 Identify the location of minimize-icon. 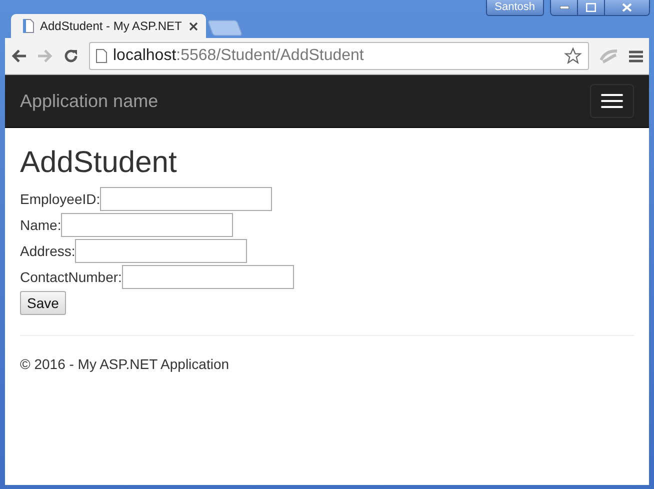
(564, 7).